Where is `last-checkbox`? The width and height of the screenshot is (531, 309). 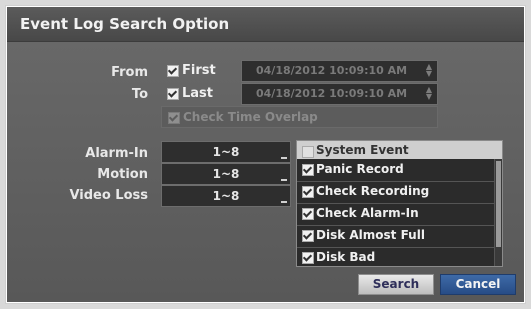 last-checkbox is located at coordinates (173, 94).